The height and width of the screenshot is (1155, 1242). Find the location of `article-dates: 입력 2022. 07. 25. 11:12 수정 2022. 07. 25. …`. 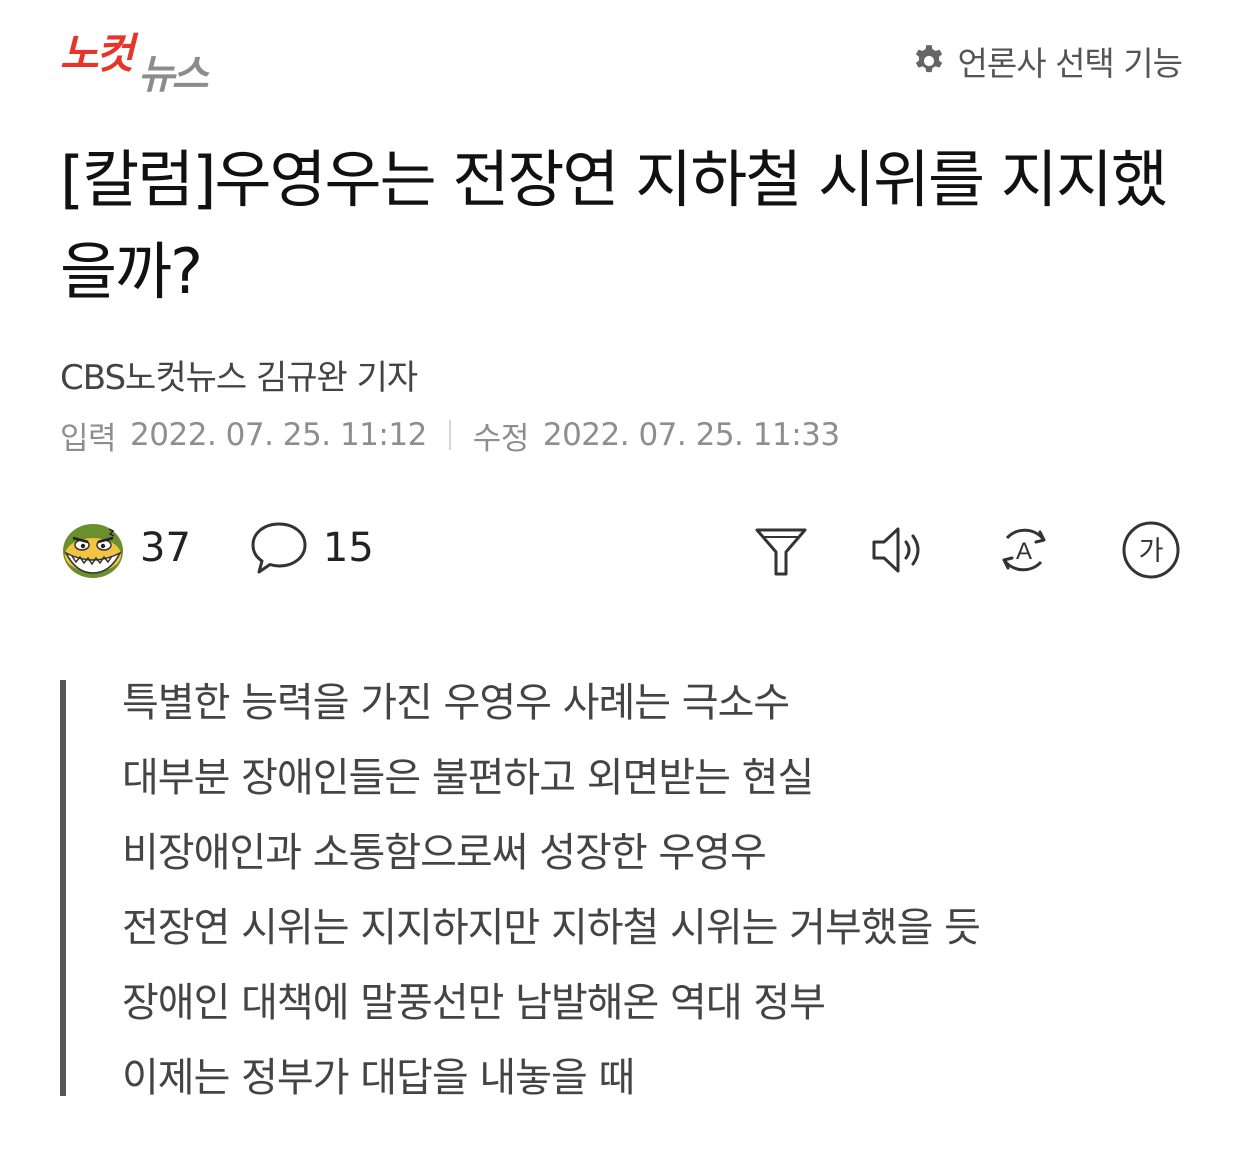

article-dates: 입력 2022. 07. 25. 11:12 수정 2022. 07. 25. … is located at coordinates (450, 435).